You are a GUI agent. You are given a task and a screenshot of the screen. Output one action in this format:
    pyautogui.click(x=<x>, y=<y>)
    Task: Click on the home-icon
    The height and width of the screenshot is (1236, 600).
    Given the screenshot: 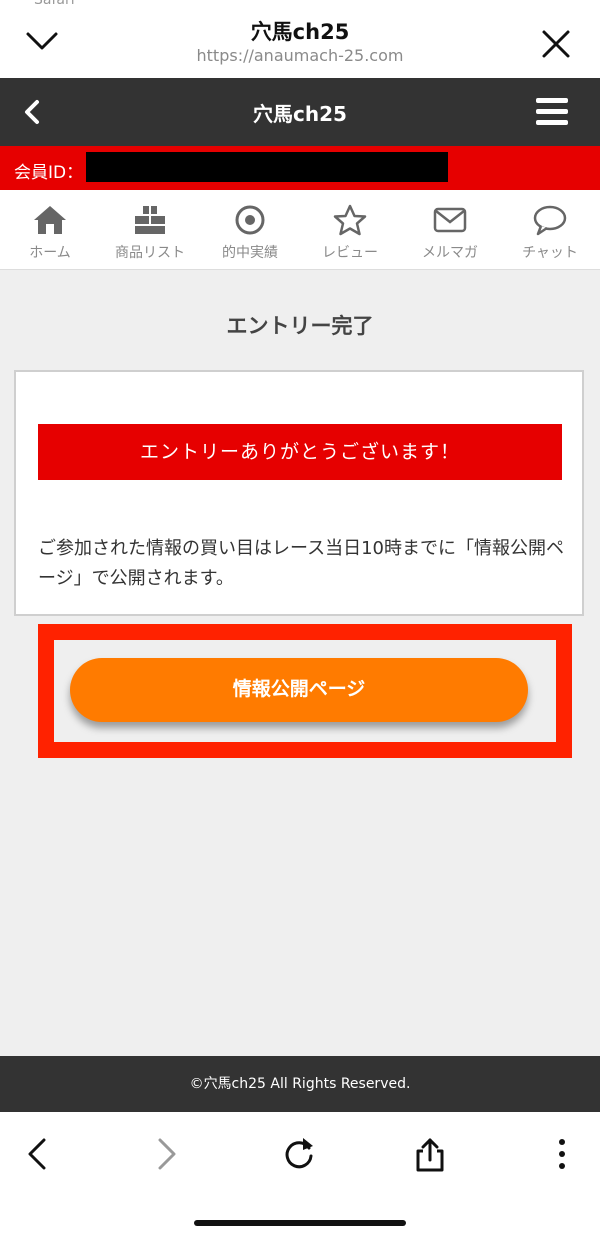 What is the action you would take?
    pyautogui.click(x=50, y=220)
    